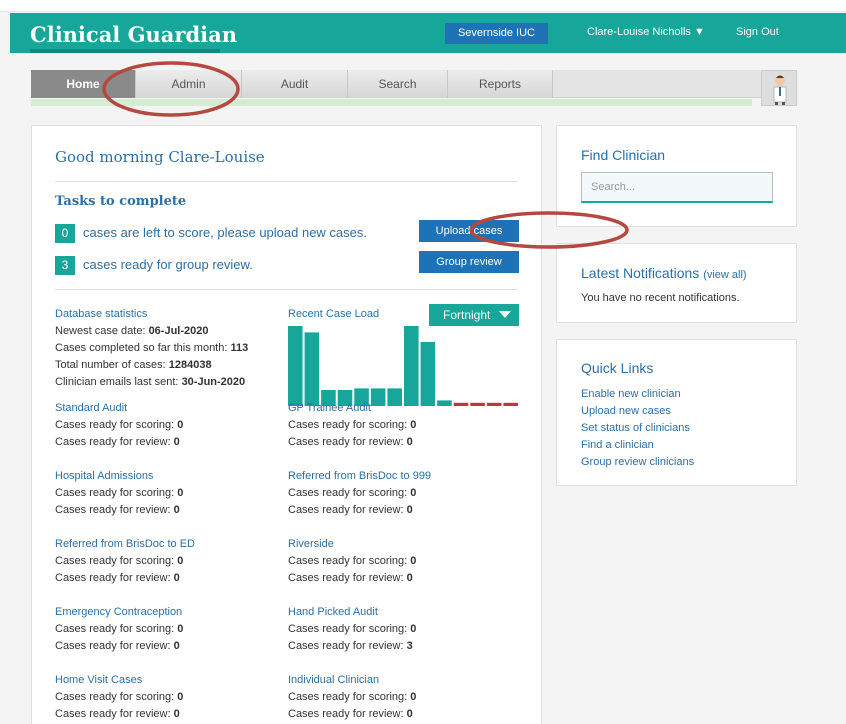  Describe the element at coordinates (160, 157) in the screenshot. I see `greeting-heading: Good morning Clare-Louise` at that location.